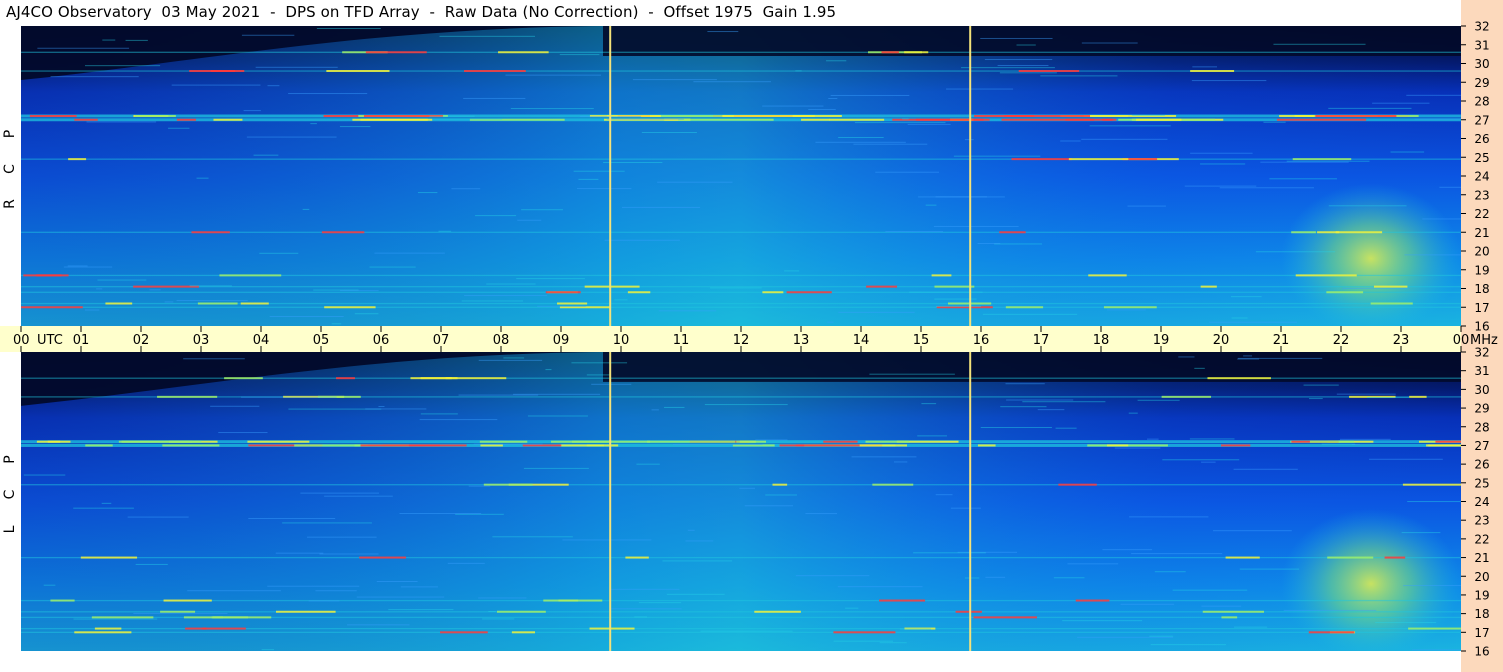  What do you see at coordinates (1481, 427) in the screenshot?
I see `frequency-tick-label: 28` at bounding box center [1481, 427].